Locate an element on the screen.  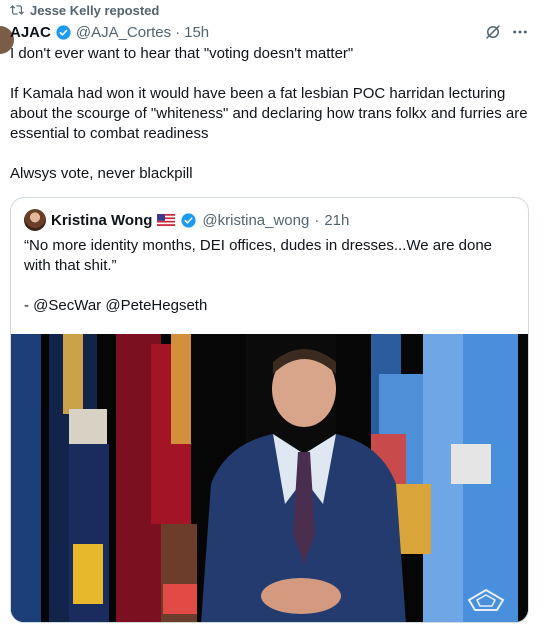
quote-timestamp: 21h is located at coordinates (336, 220).